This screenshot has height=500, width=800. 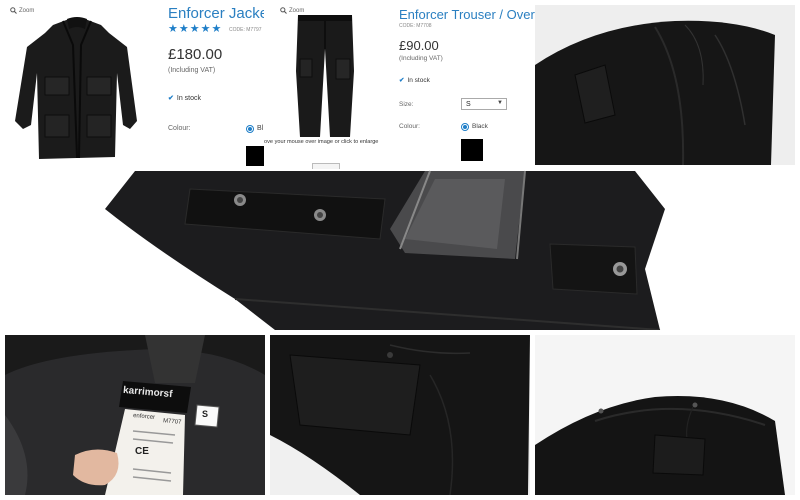 What do you see at coordinates (325, 75) in the screenshot?
I see `trouser-product-image` at bounding box center [325, 75].